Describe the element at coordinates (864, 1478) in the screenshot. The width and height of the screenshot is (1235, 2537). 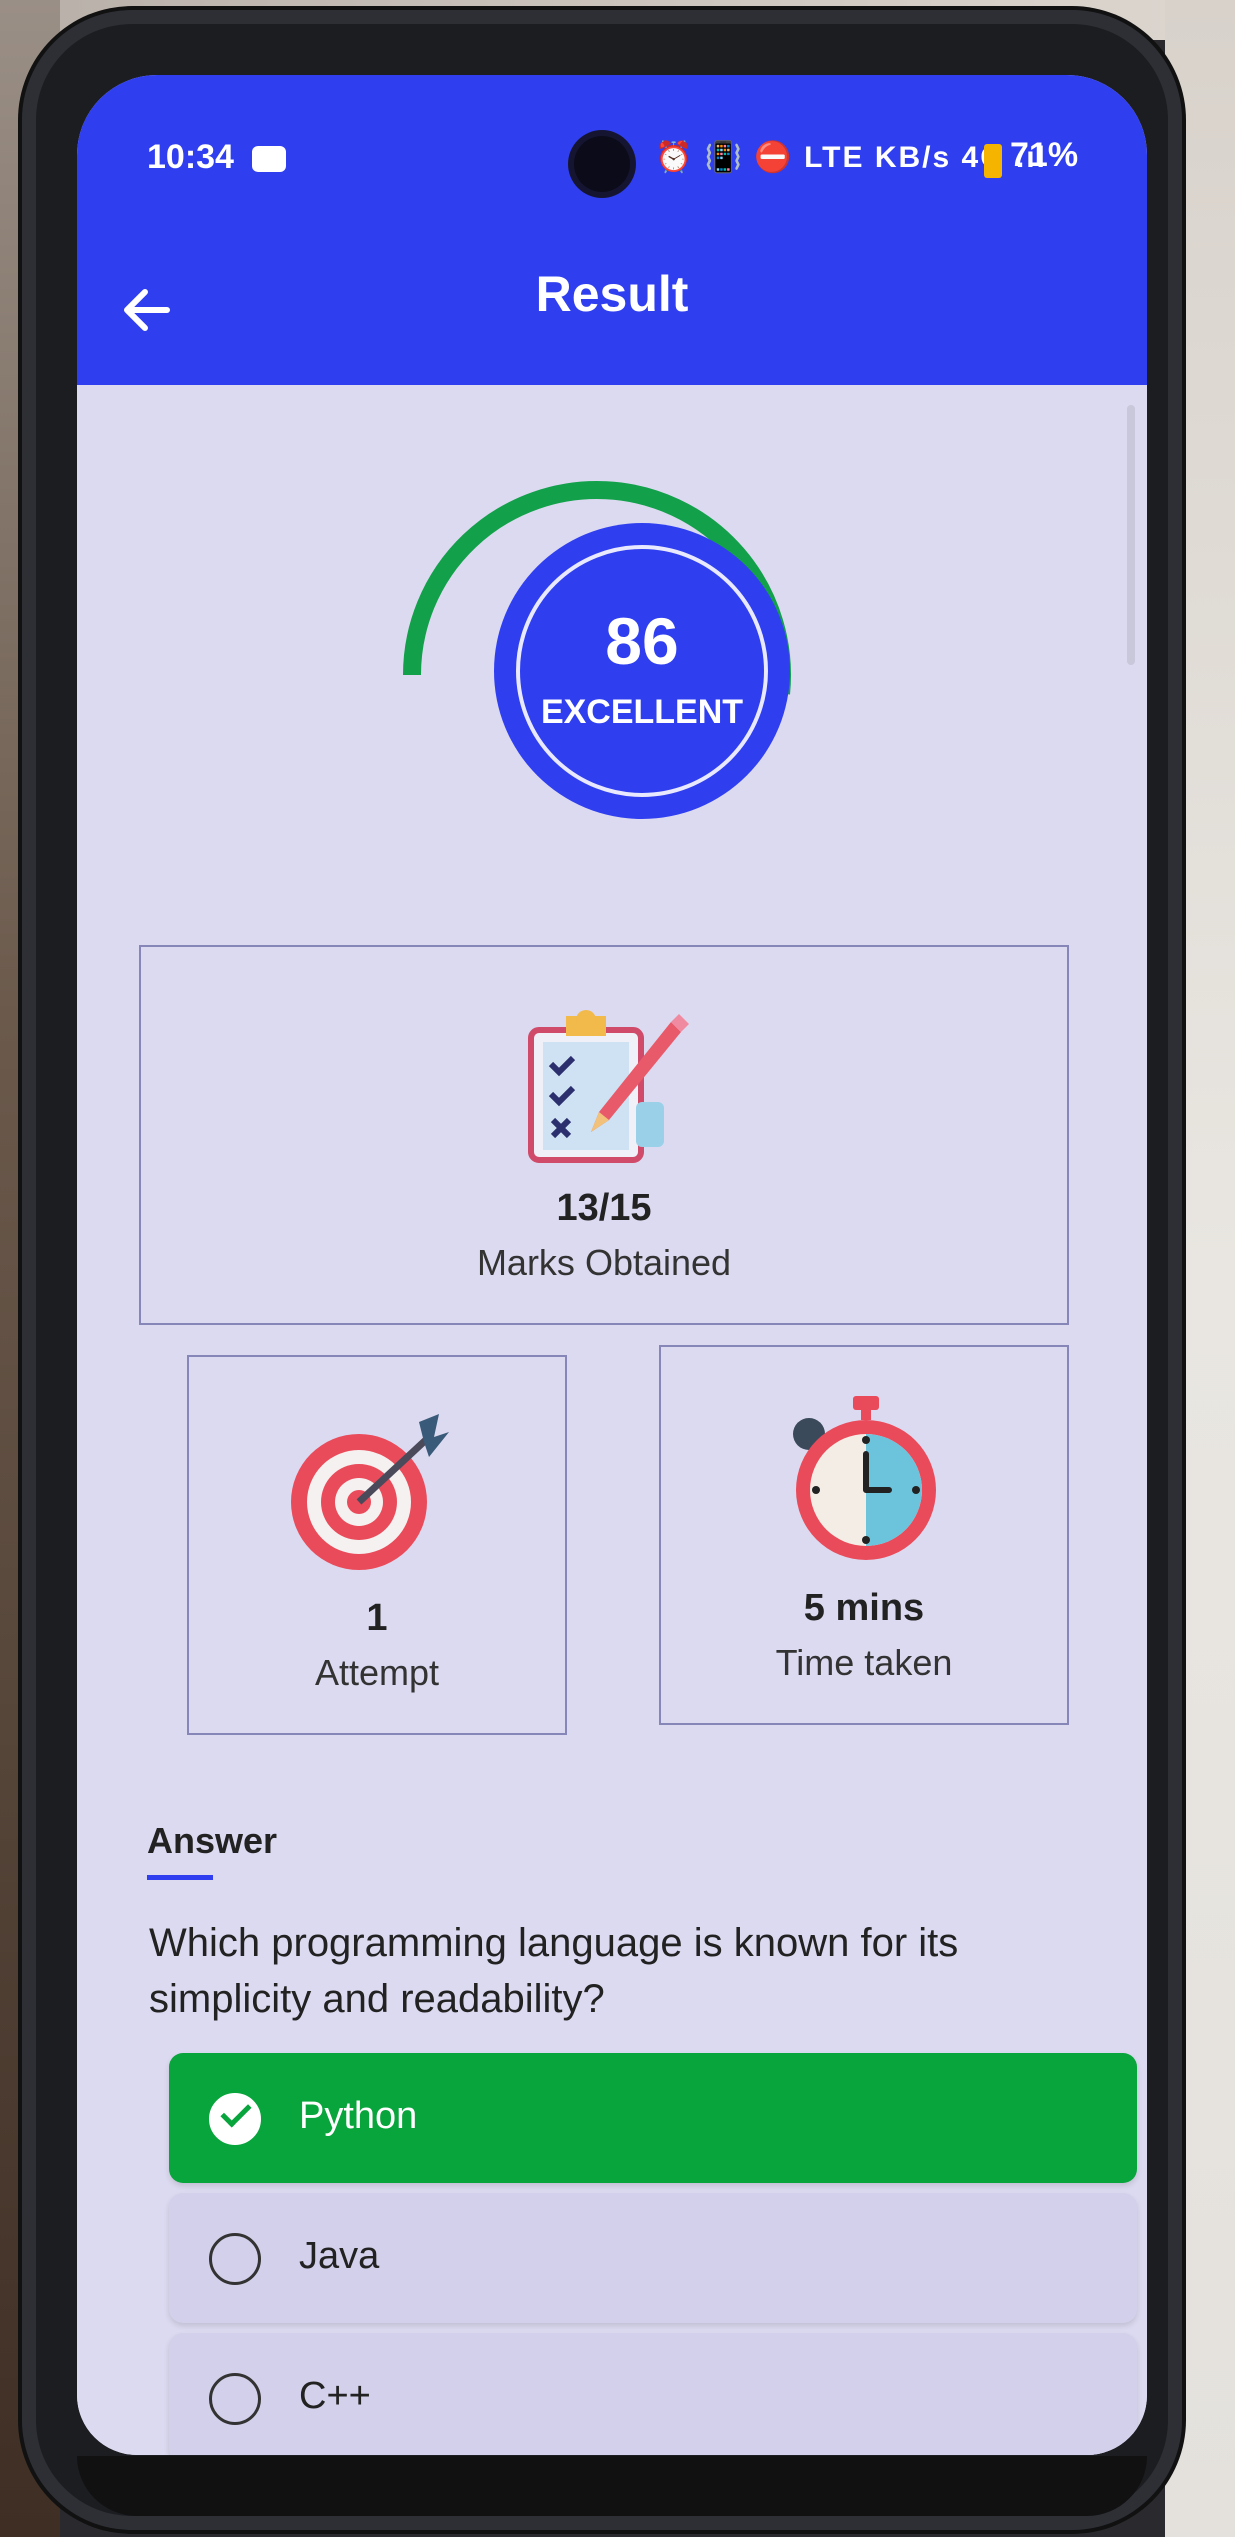
I see `stopwatch-icon` at that location.